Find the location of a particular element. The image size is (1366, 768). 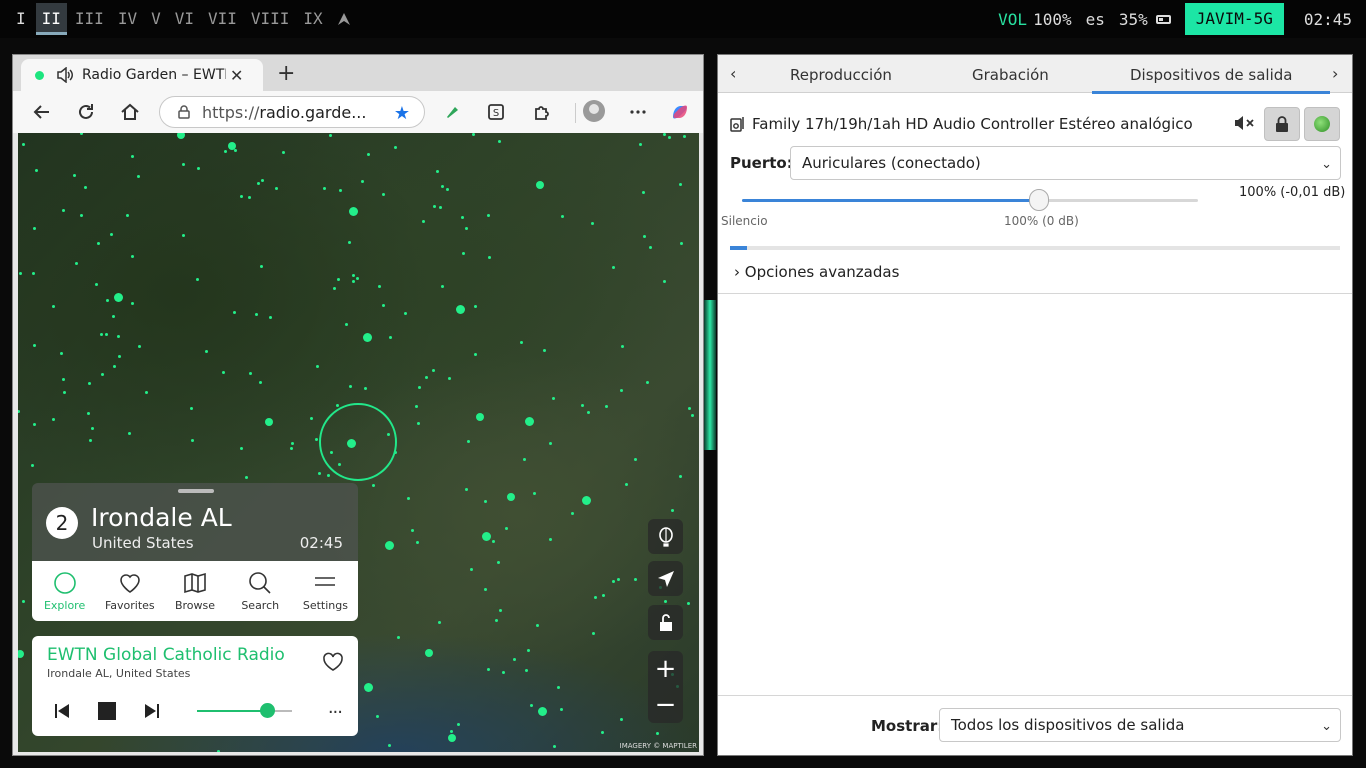

mute-speaker-icon is located at coordinates (1244, 123).